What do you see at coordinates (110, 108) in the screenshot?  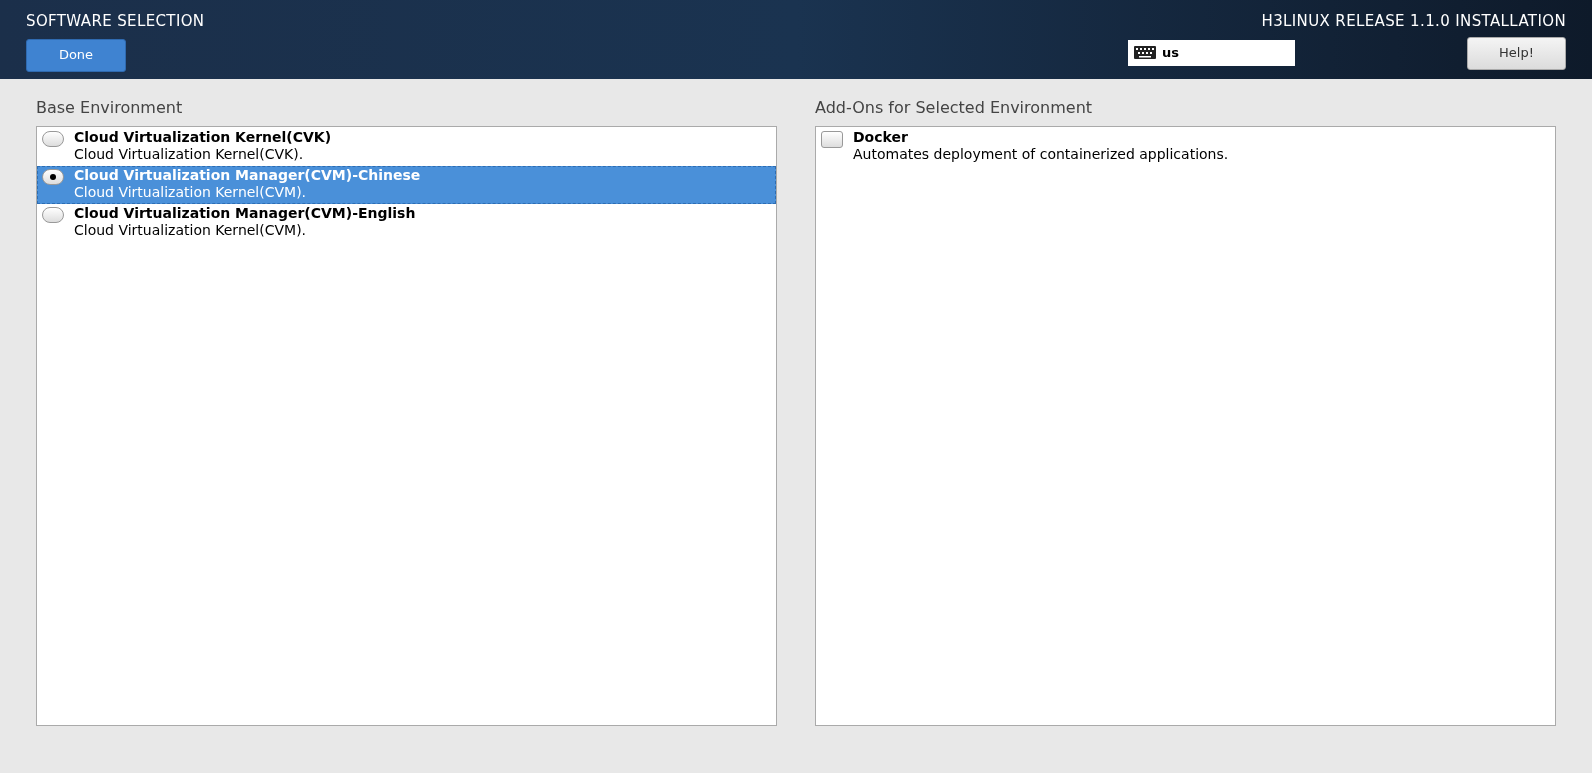 I see `section-heading: Base Environment` at bounding box center [110, 108].